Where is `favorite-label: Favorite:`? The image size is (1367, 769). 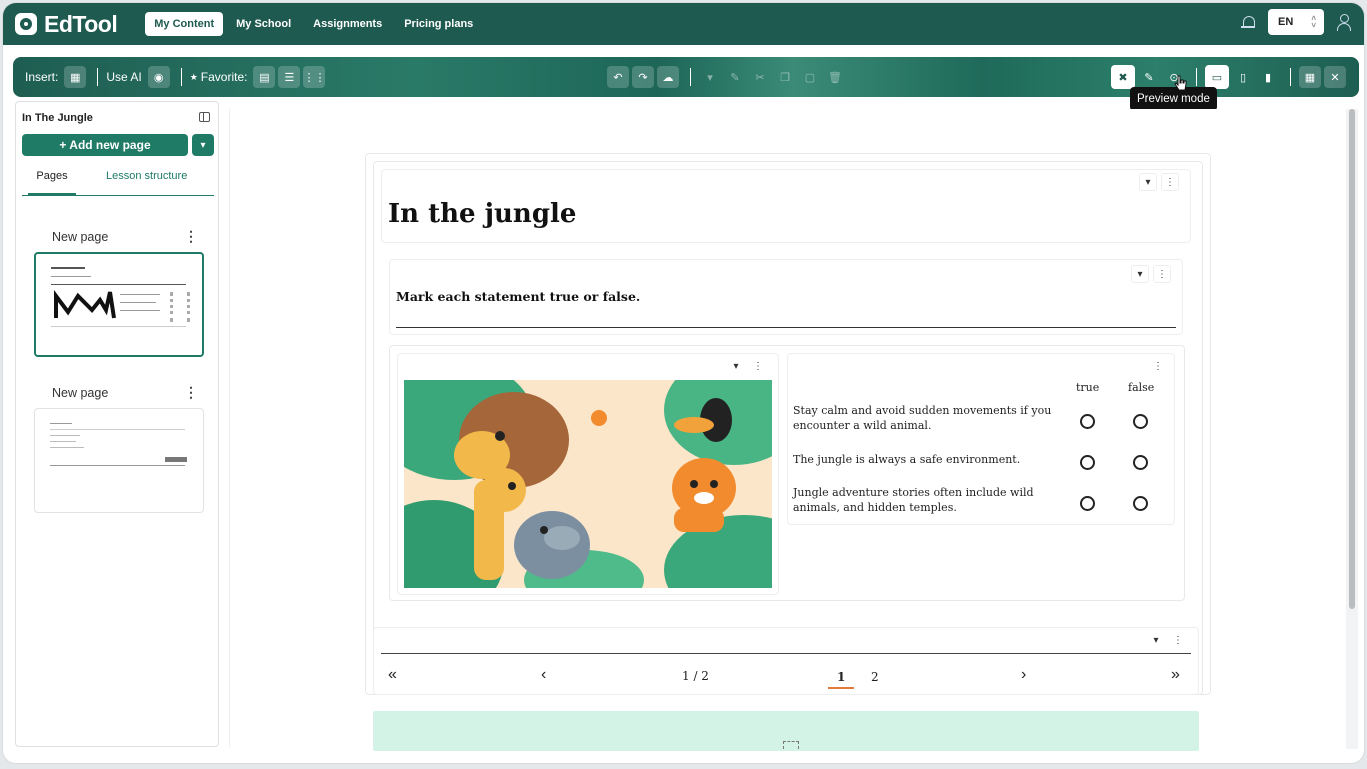 favorite-label: Favorite: is located at coordinates (224, 77).